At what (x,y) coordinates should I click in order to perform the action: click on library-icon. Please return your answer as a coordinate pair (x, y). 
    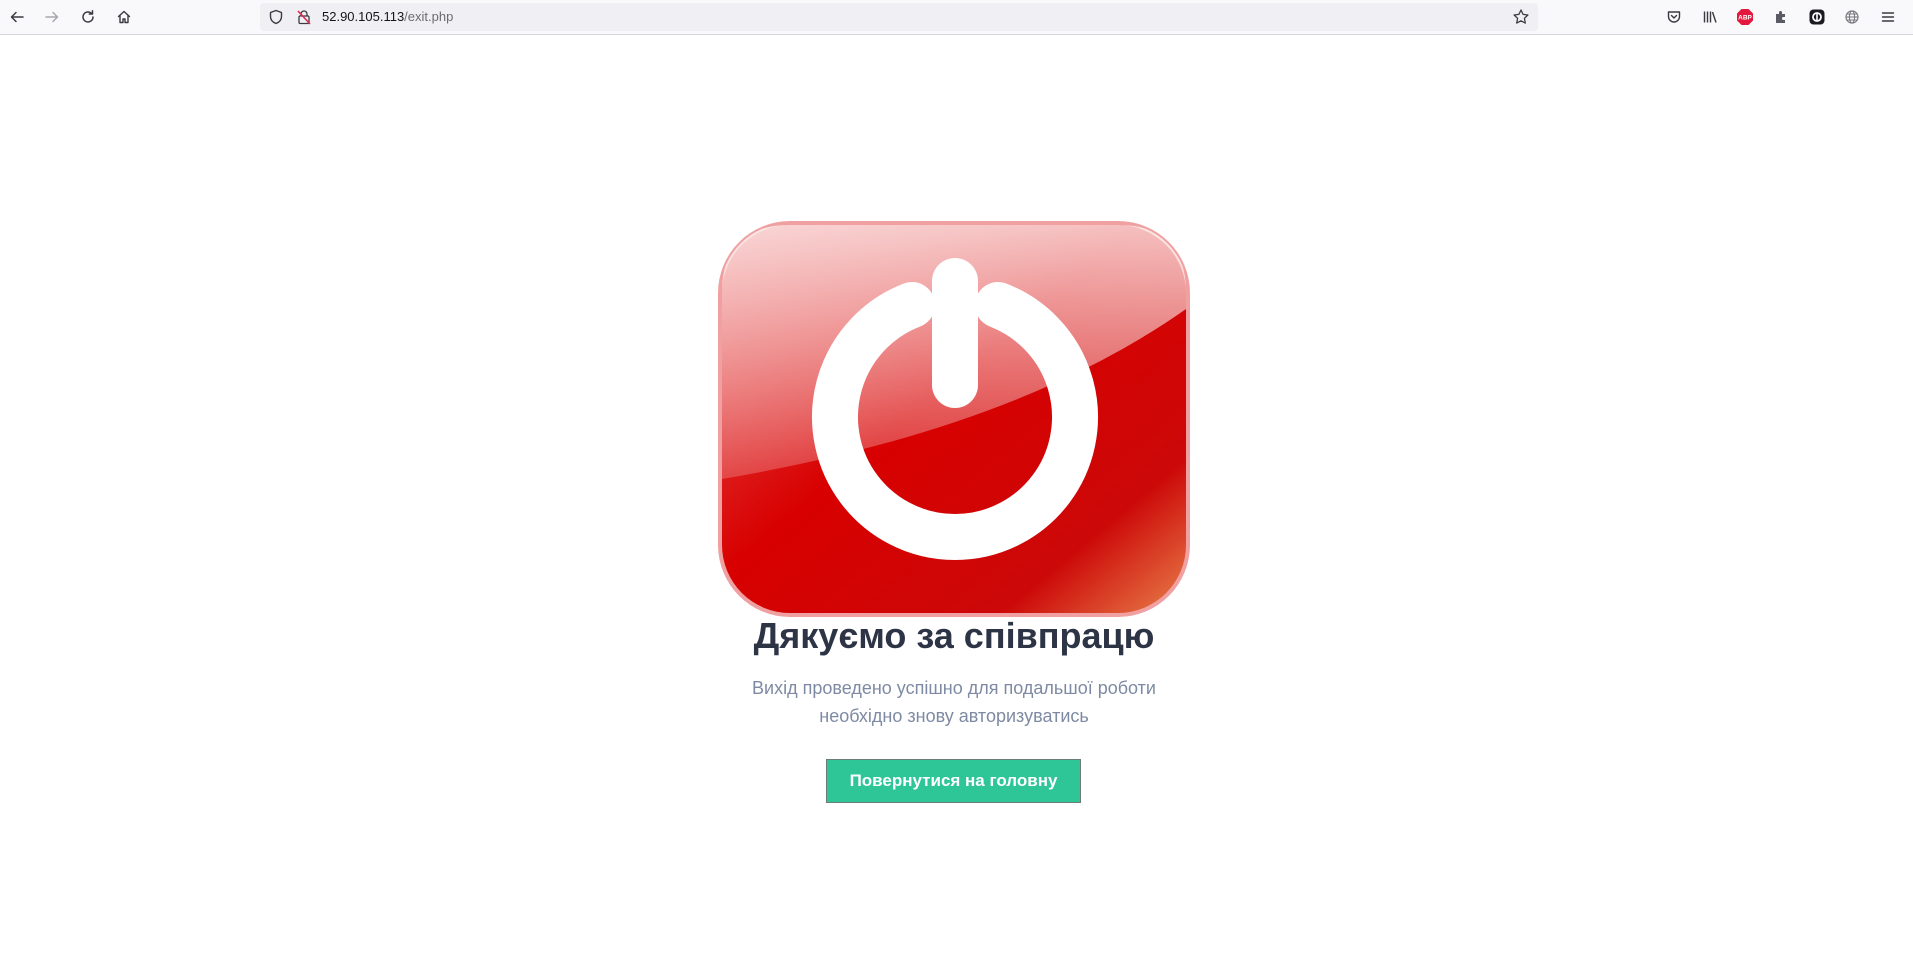
    Looking at the image, I should click on (1710, 17).